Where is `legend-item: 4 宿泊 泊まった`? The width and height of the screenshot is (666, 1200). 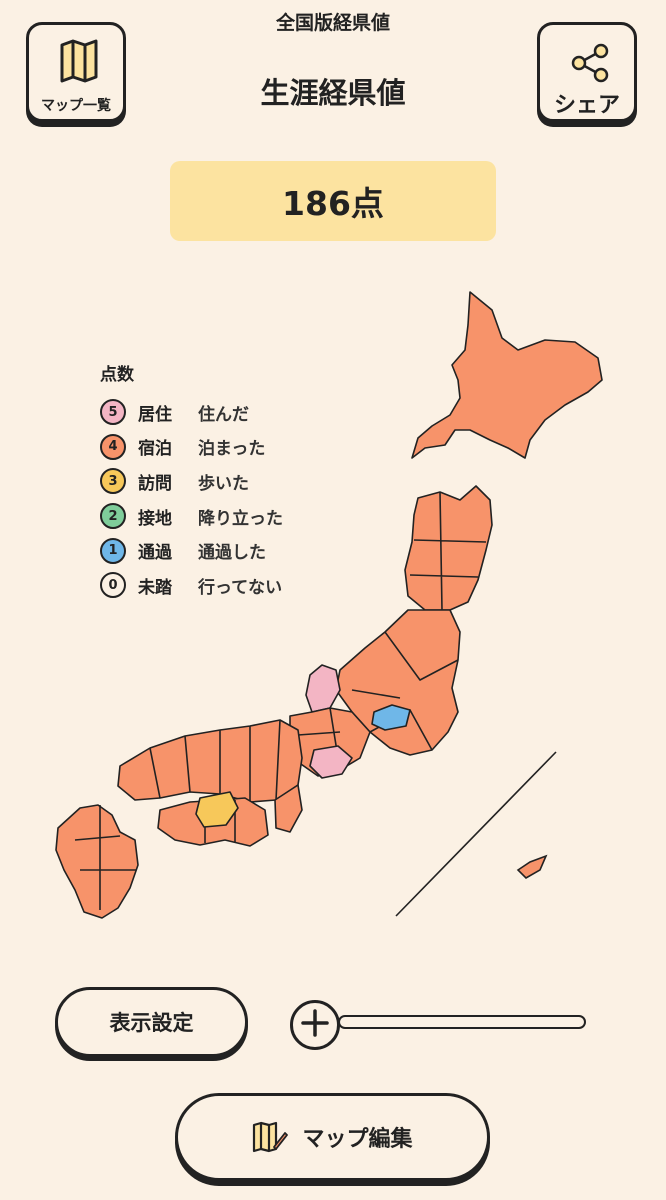
legend-item: 4 宿泊 泊まった is located at coordinates (191, 447).